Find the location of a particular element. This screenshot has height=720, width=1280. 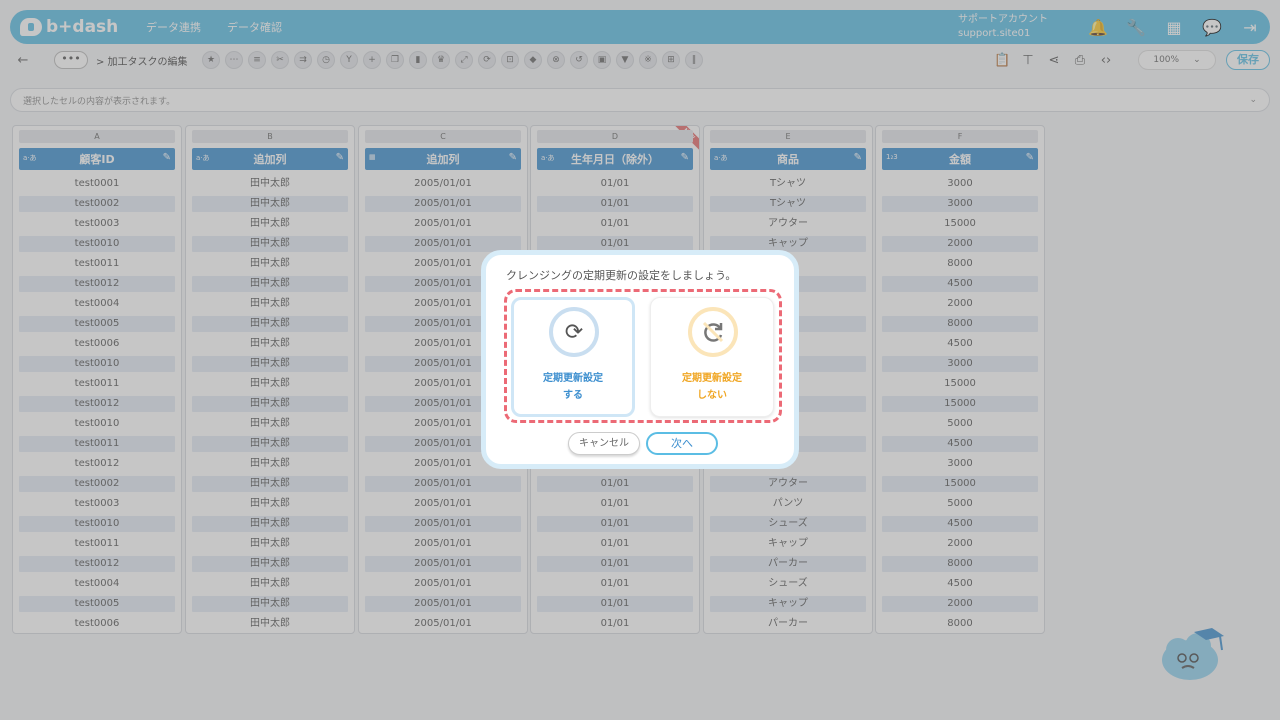

next-button: 次へ is located at coordinates (682, 443).